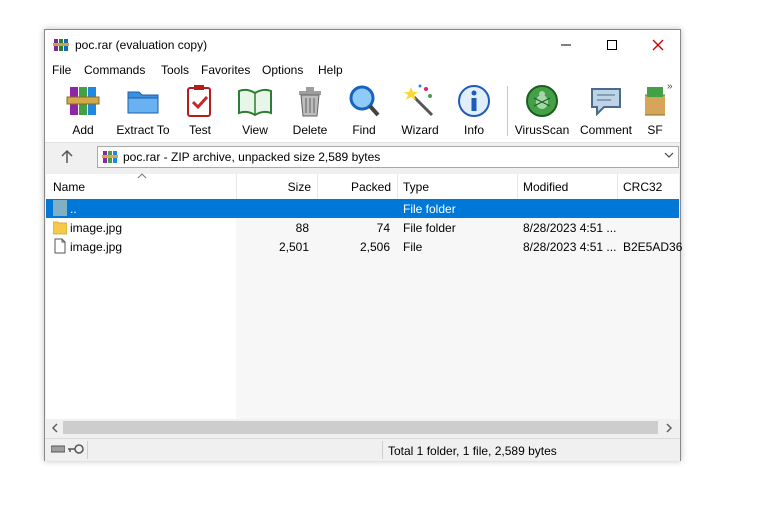  I want to click on maximize-icon, so click(612, 45).